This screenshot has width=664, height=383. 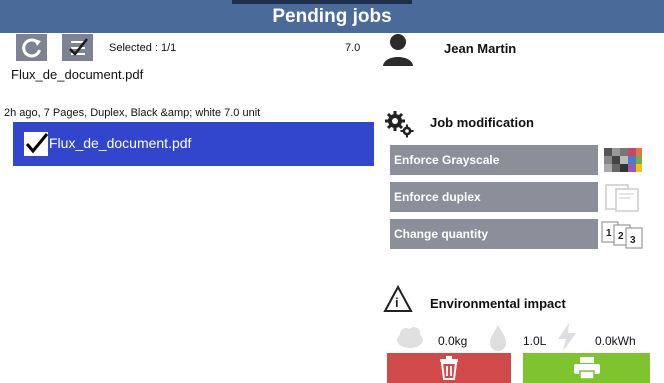 I want to click on printer-icon, so click(x=586, y=368).